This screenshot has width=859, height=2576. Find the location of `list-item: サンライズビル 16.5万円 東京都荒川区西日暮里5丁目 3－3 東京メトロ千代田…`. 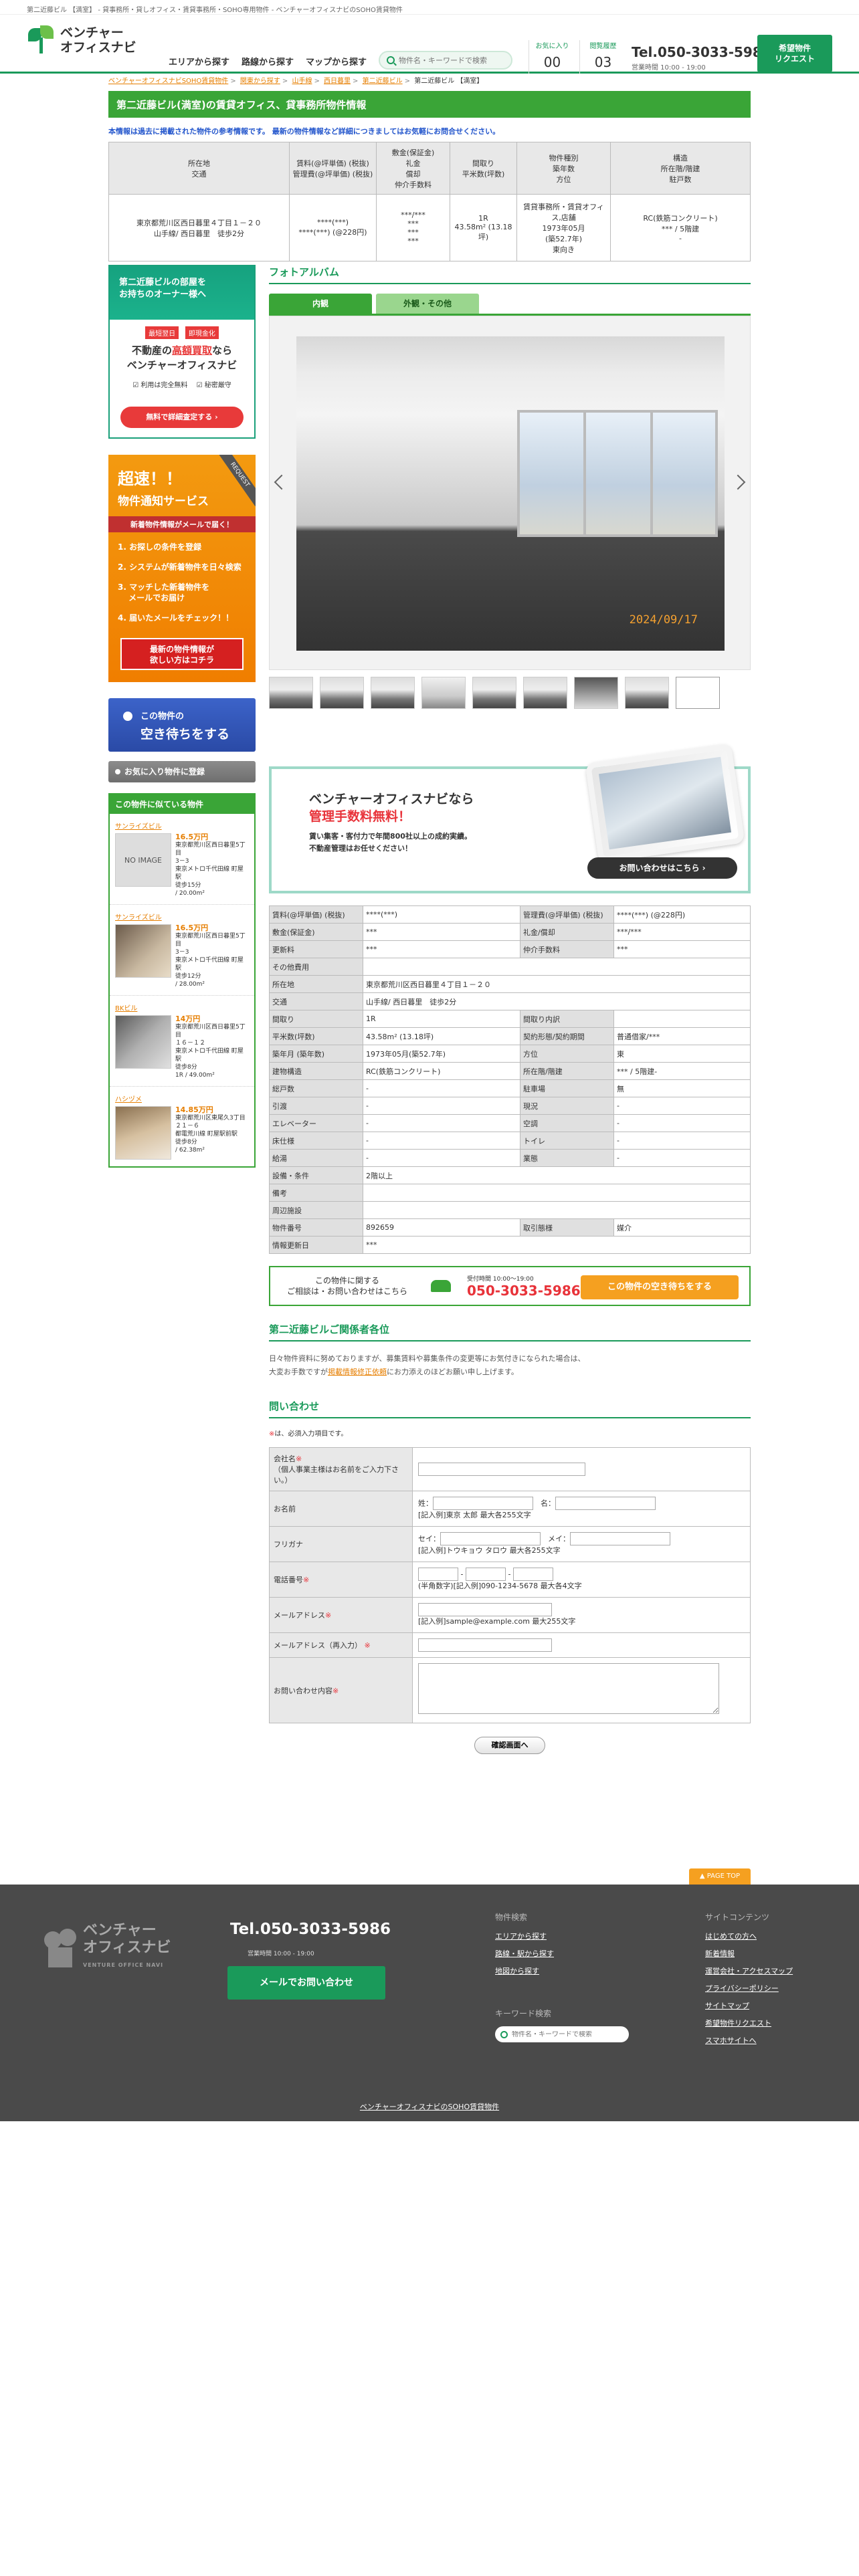

list-item: サンライズビル 16.5万円 東京都荒川区西日暮里5丁目 3－3 東京メトロ千代田… is located at coordinates (182, 950).